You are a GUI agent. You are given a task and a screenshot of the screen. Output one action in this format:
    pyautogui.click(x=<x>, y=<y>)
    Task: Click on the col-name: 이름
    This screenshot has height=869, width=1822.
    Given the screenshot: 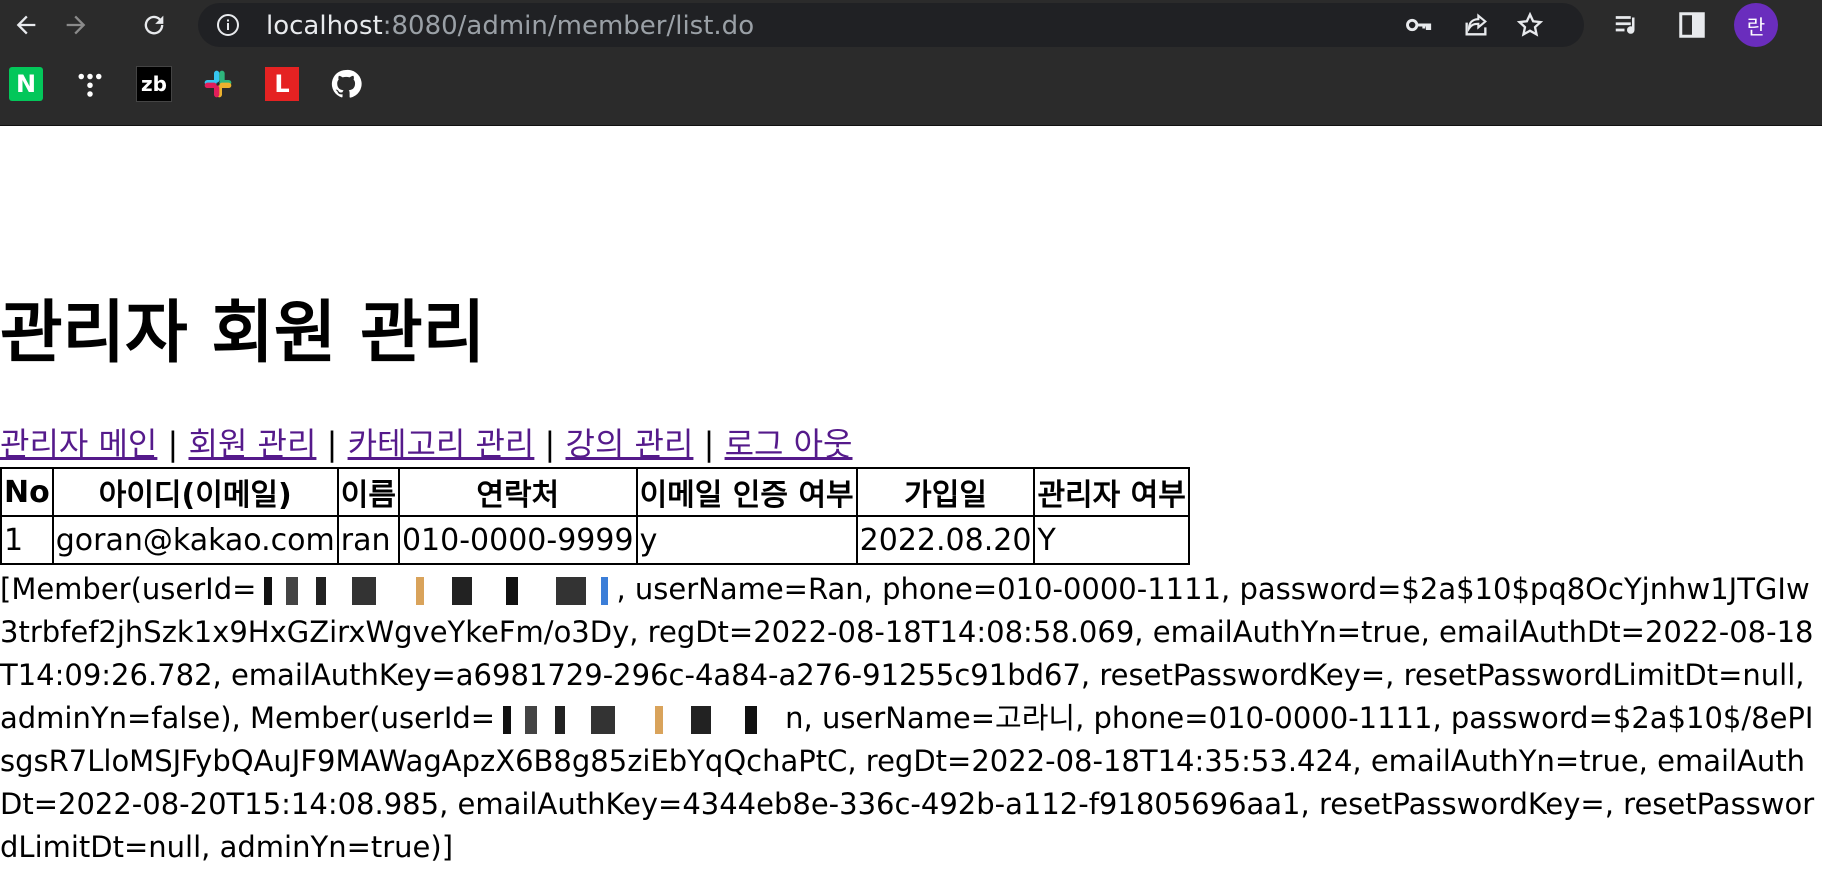 What is the action you would take?
    pyautogui.click(x=368, y=492)
    